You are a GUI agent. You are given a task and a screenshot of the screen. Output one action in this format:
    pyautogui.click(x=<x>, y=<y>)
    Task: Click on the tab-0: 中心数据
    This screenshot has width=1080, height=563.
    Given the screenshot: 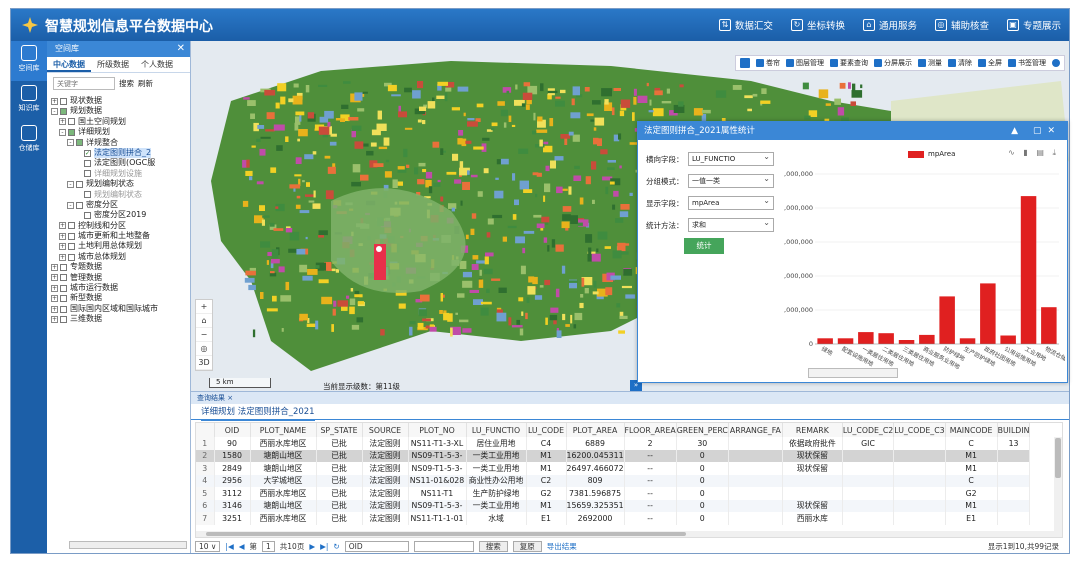 What is the action you would take?
    pyautogui.click(x=69, y=64)
    